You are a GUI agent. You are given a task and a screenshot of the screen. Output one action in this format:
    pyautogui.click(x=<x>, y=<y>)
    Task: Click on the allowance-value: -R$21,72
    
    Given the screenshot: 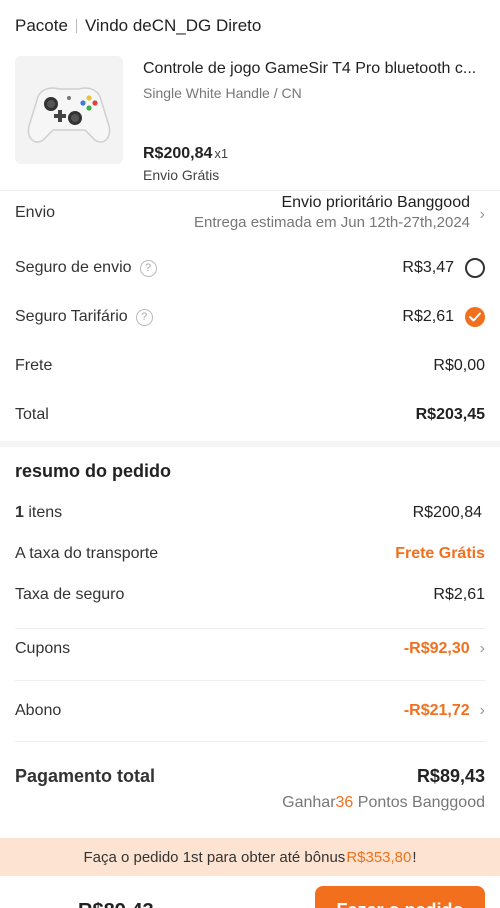 What is the action you would take?
    pyautogui.click(x=436, y=710)
    